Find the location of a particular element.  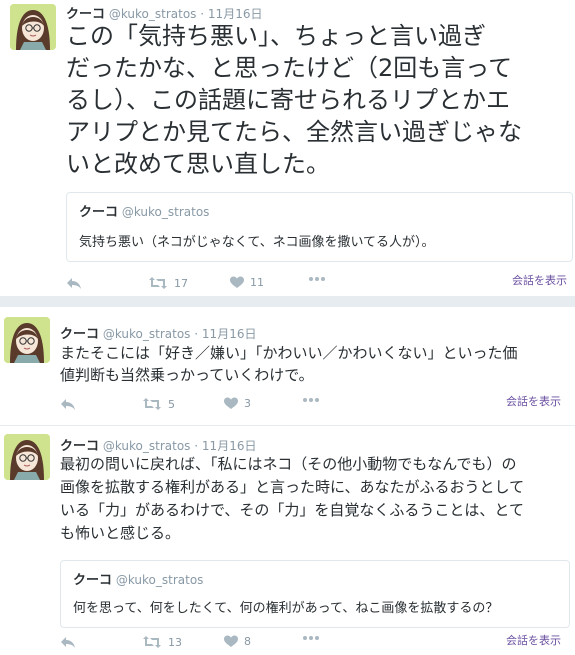

tweet-text-line: るし）、この話題に寄せられるリプとかエ is located at coordinates (288, 100).